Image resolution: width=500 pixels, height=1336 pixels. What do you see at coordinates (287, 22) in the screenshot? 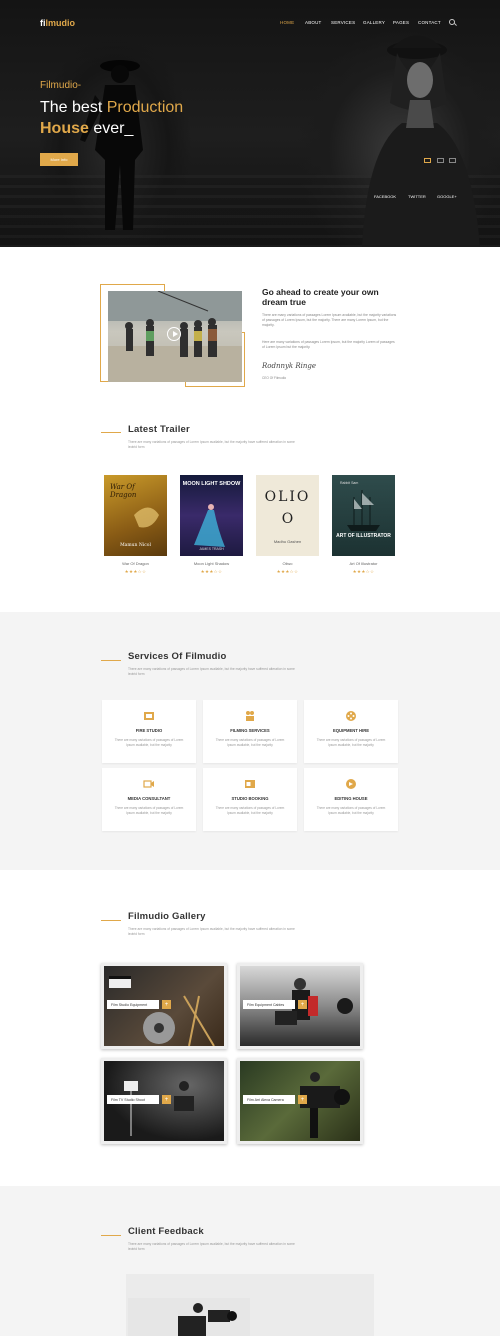
I see `nav-home: HOME` at bounding box center [287, 22].